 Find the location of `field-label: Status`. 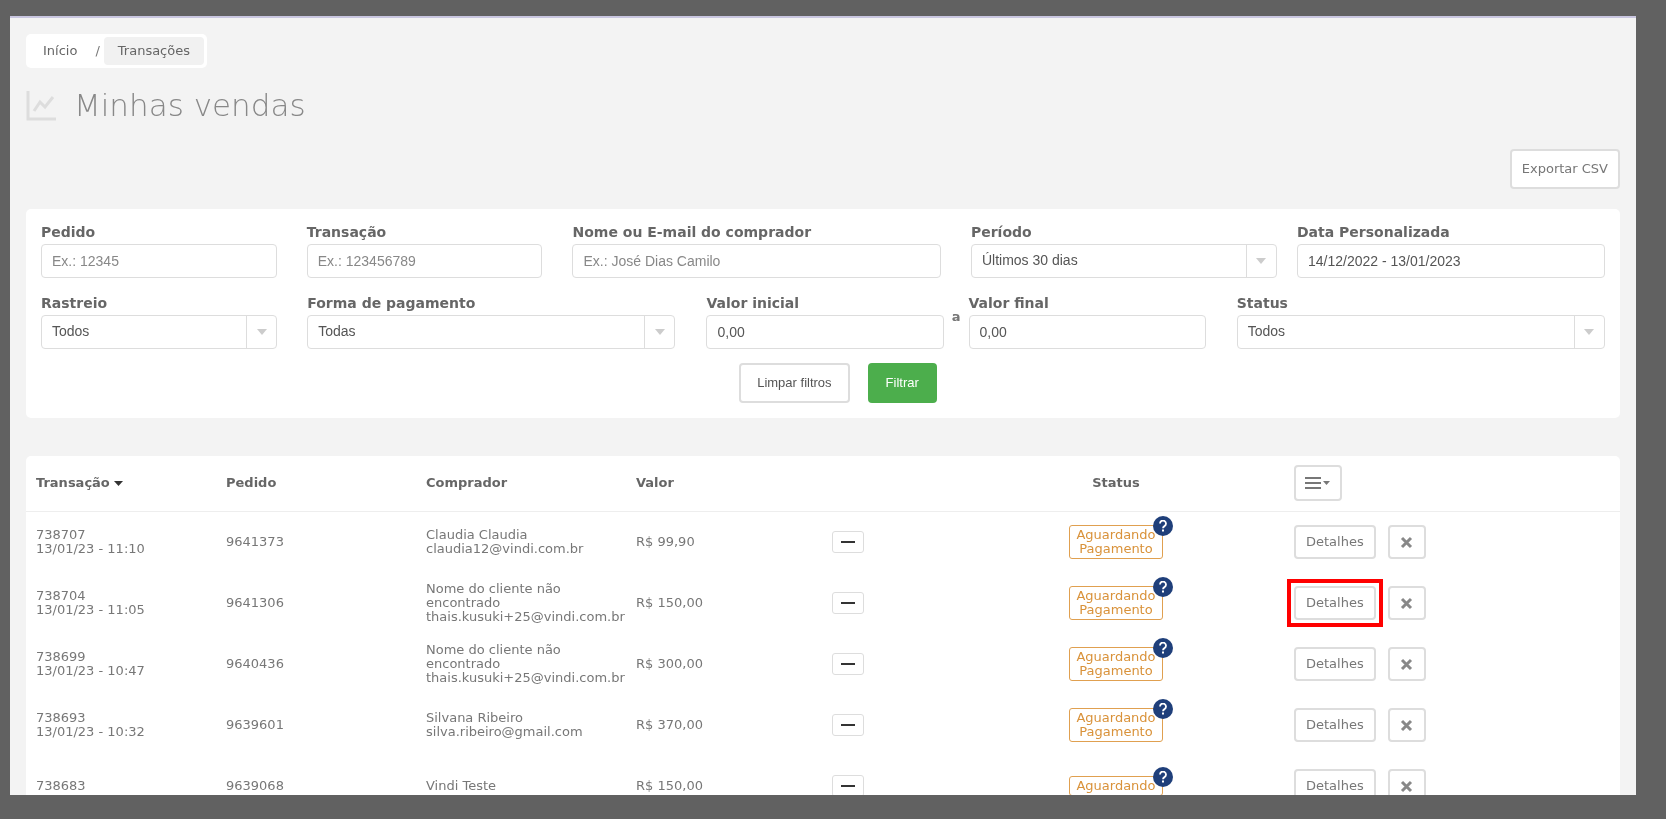

field-label: Status is located at coordinates (1262, 302).